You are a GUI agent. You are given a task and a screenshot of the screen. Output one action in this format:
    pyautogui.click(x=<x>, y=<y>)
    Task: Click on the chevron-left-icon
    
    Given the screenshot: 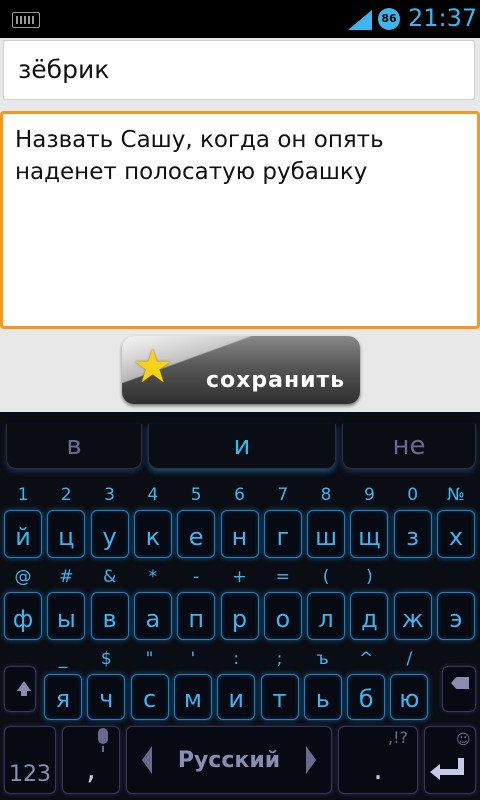 What is the action you would take?
    pyautogui.click(x=147, y=760)
    